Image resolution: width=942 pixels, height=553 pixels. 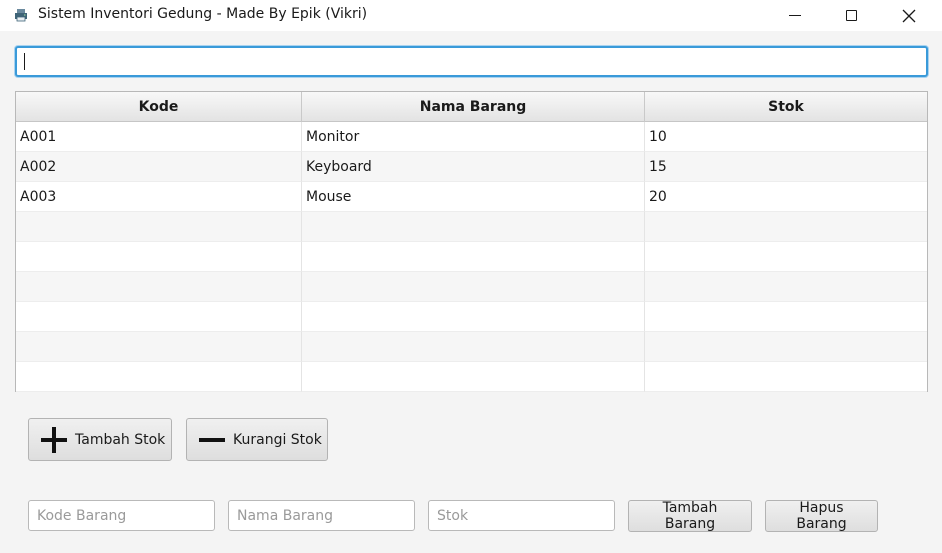 I want to click on table-row: A003 Mouse 20, so click(x=471, y=197).